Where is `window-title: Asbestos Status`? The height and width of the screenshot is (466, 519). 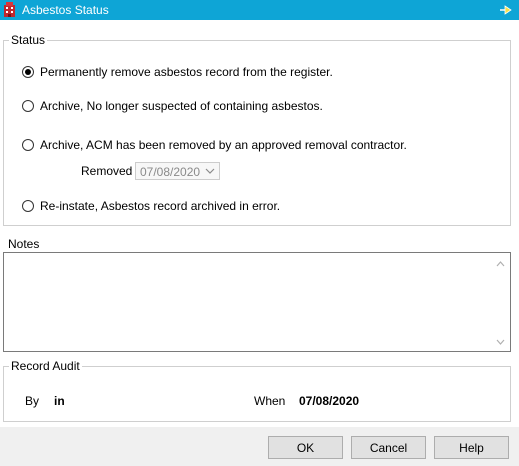
window-title: Asbestos Status is located at coordinates (65, 10).